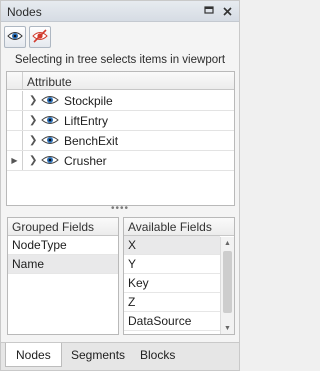 The height and width of the screenshot is (371, 320). What do you see at coordinates (172, 302) in the screenshot?
I see `available-field-item: Z` at bounding box center [172, 302].